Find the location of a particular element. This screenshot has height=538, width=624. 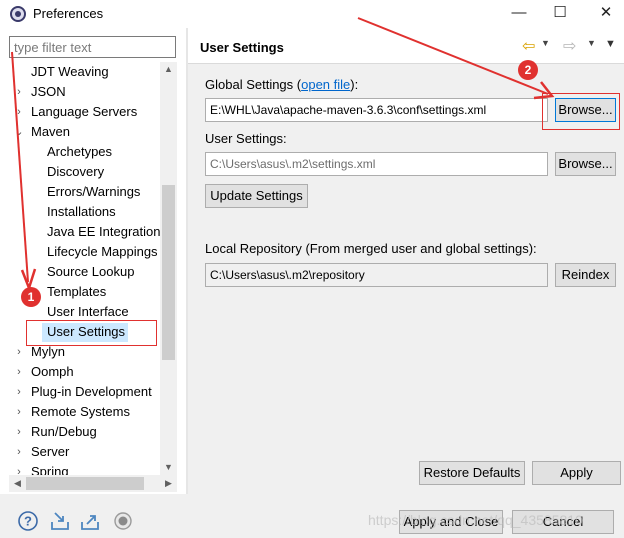

tree-item: Discovery is located at coordinates (75, 172).